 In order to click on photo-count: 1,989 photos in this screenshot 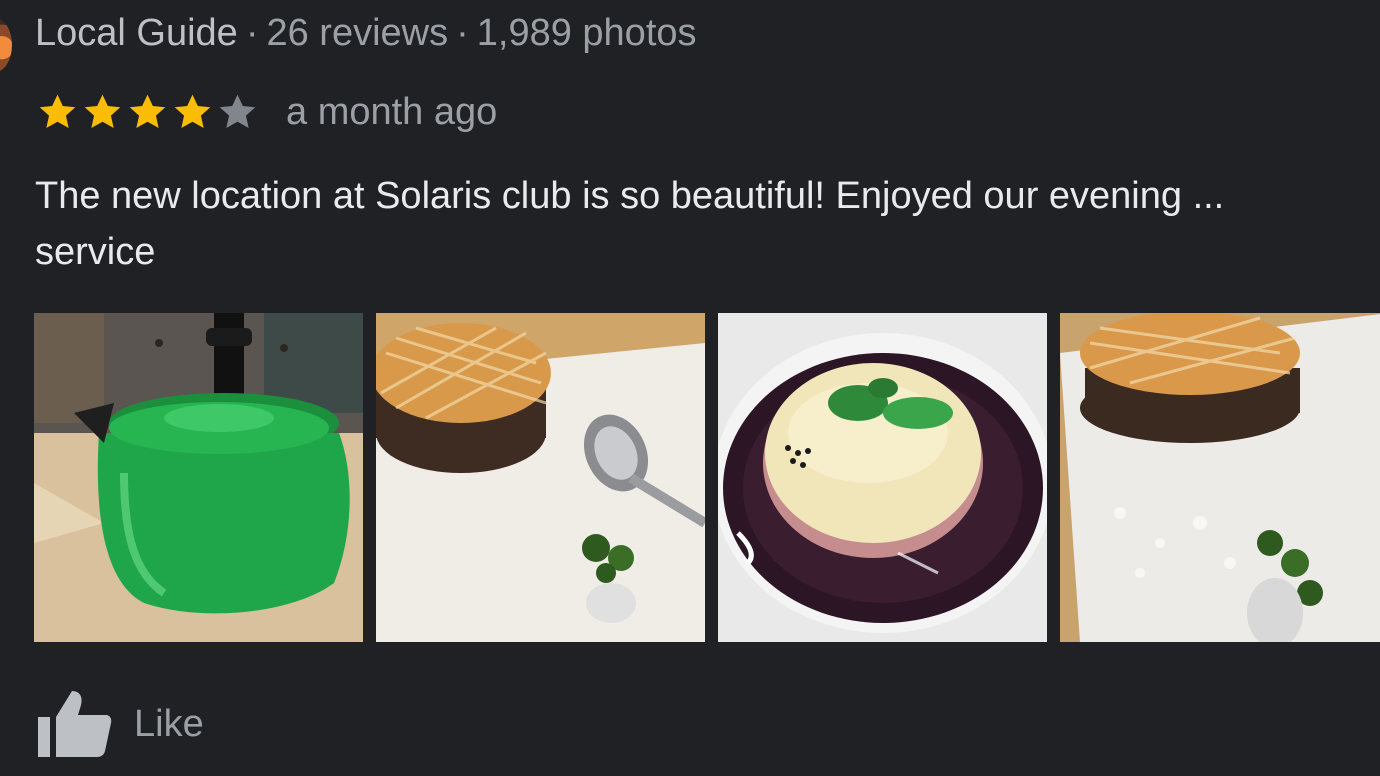, I will do `click(586, 33)`.